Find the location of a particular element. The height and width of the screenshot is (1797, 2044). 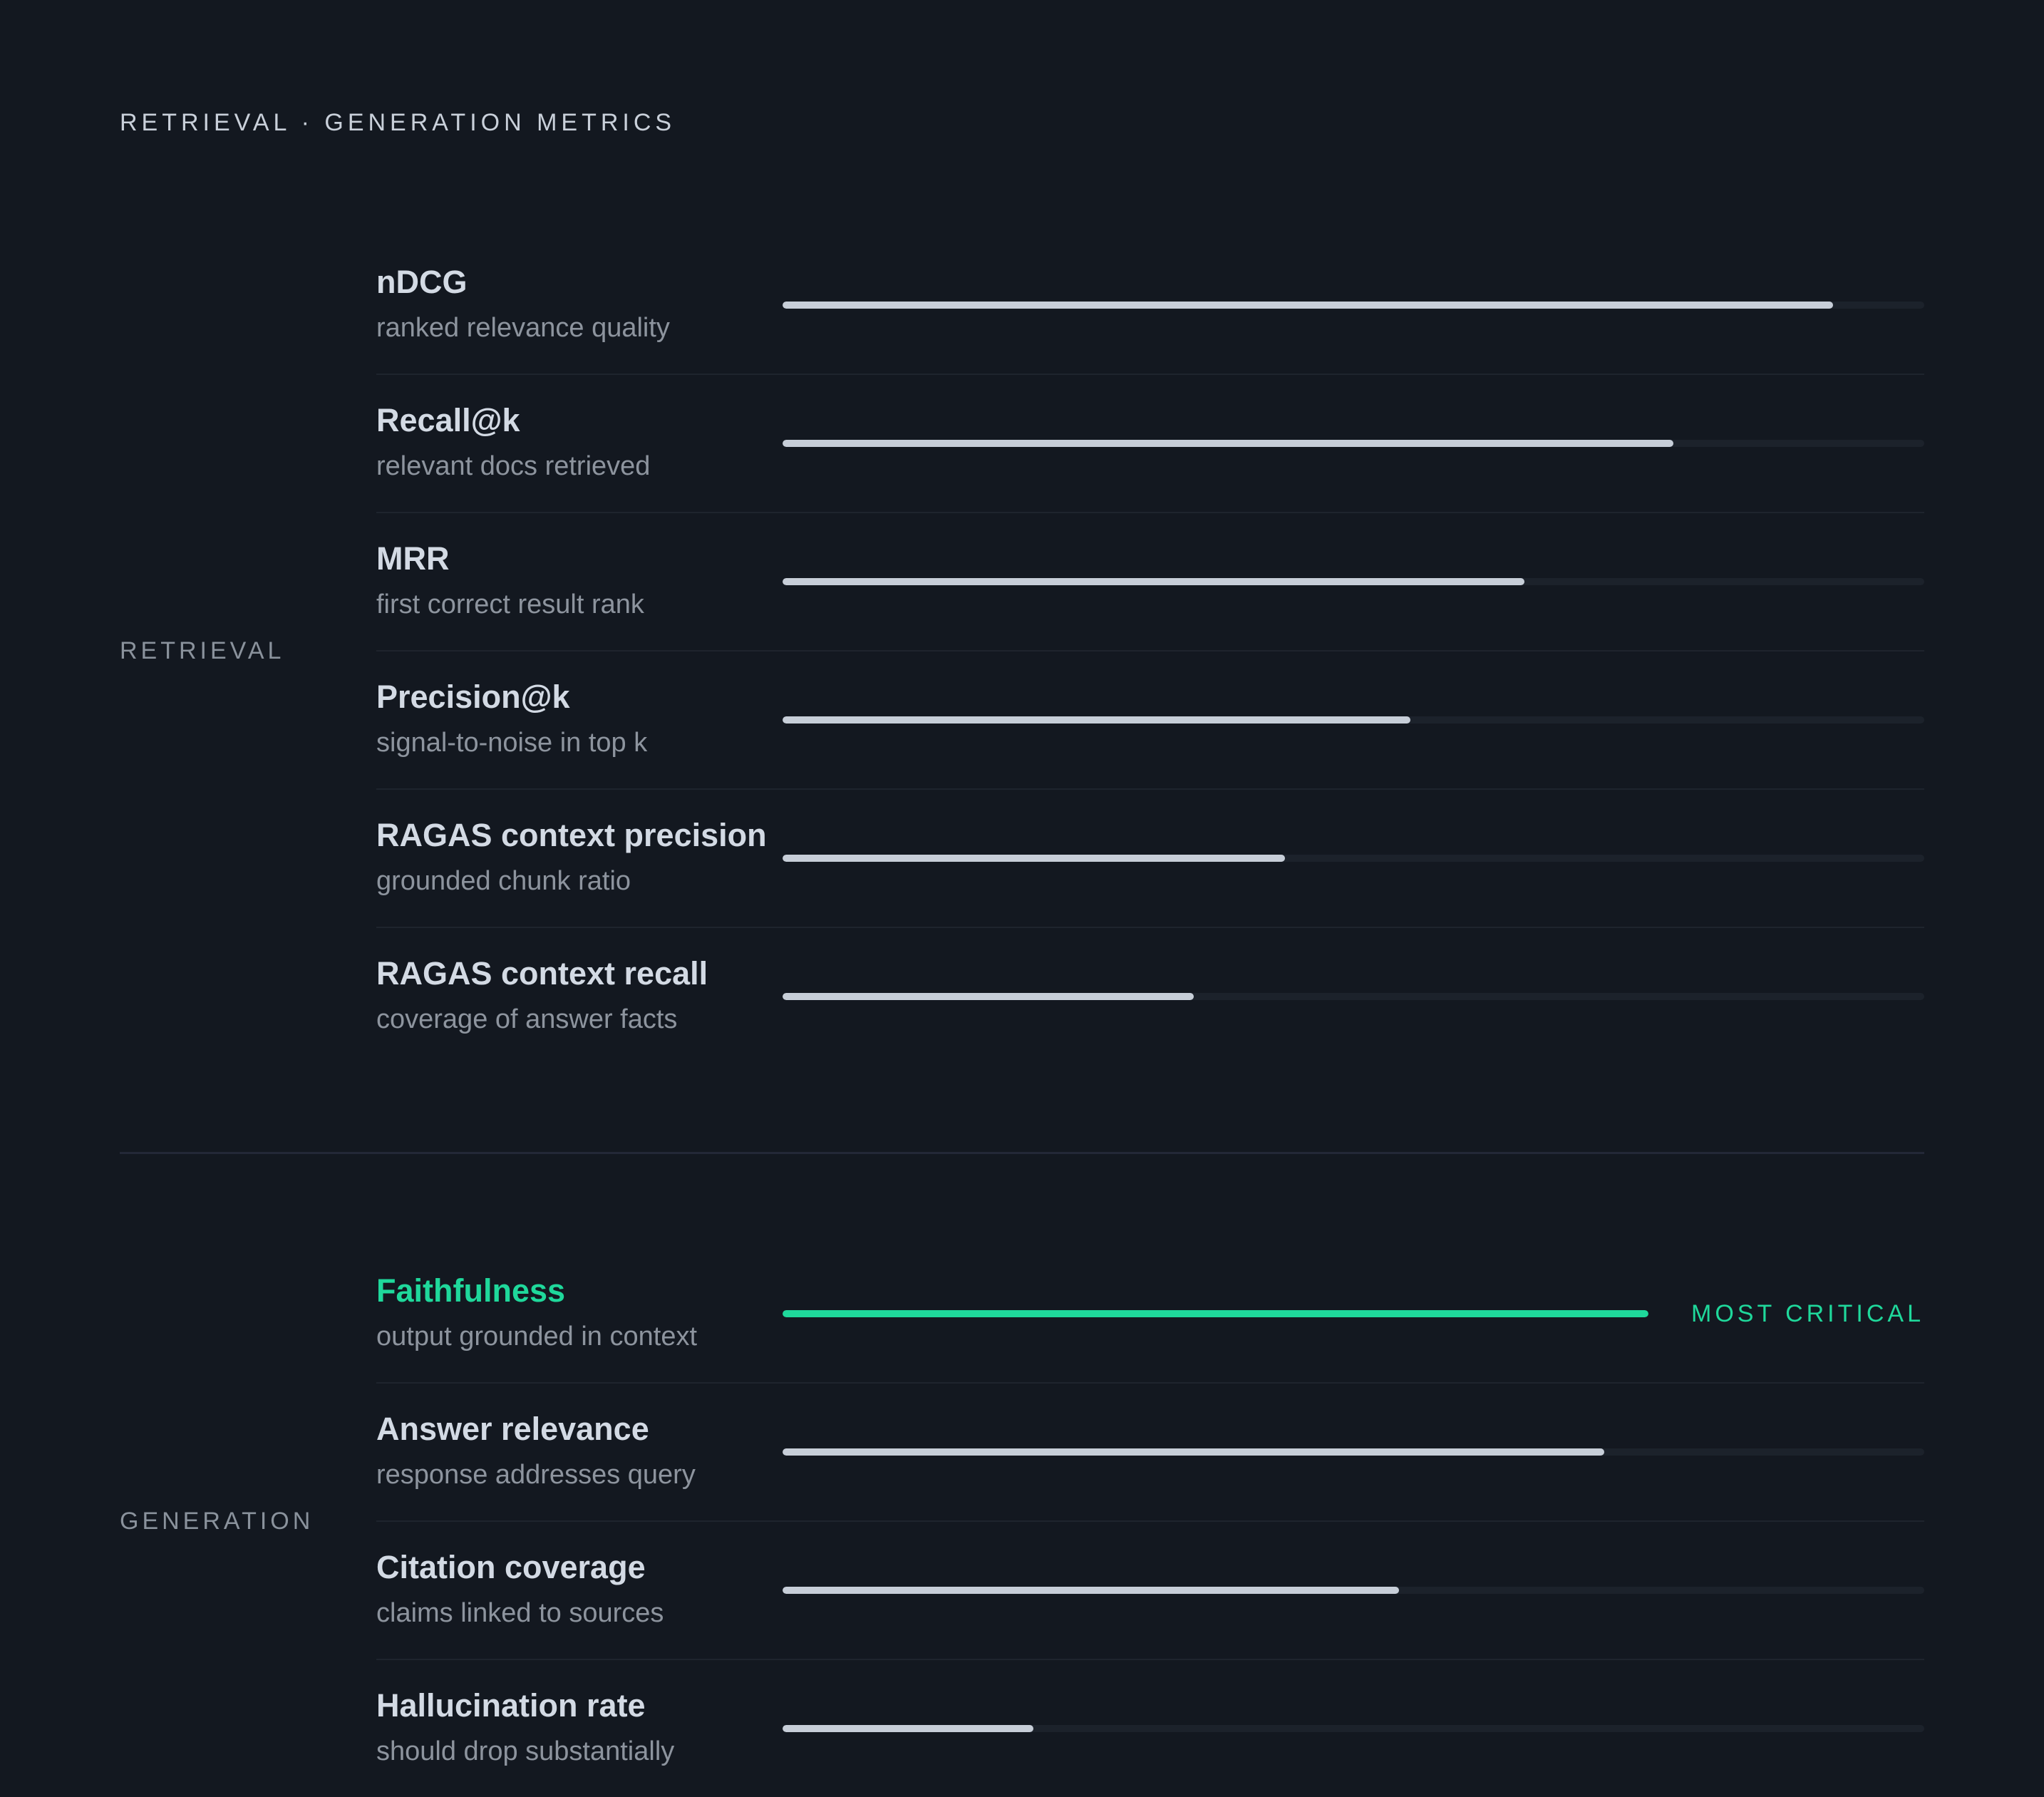

metric-description: relevant docs retrieved is located at coordinates (513, 466).